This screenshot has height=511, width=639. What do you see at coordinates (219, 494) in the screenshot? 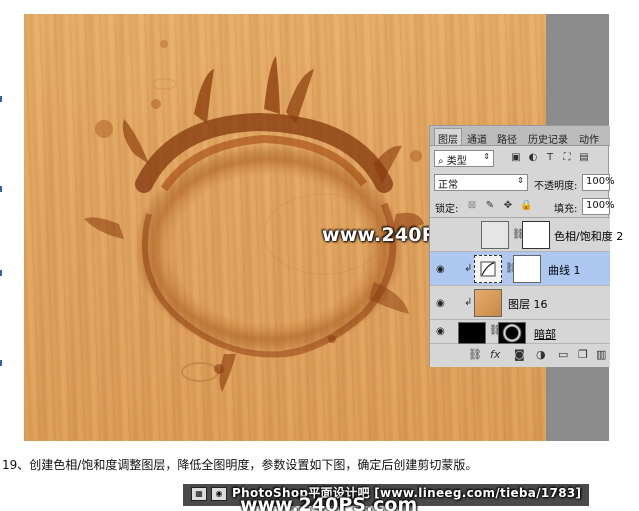
I see `camera-icon: ◉` at bounding box center [219, 494].